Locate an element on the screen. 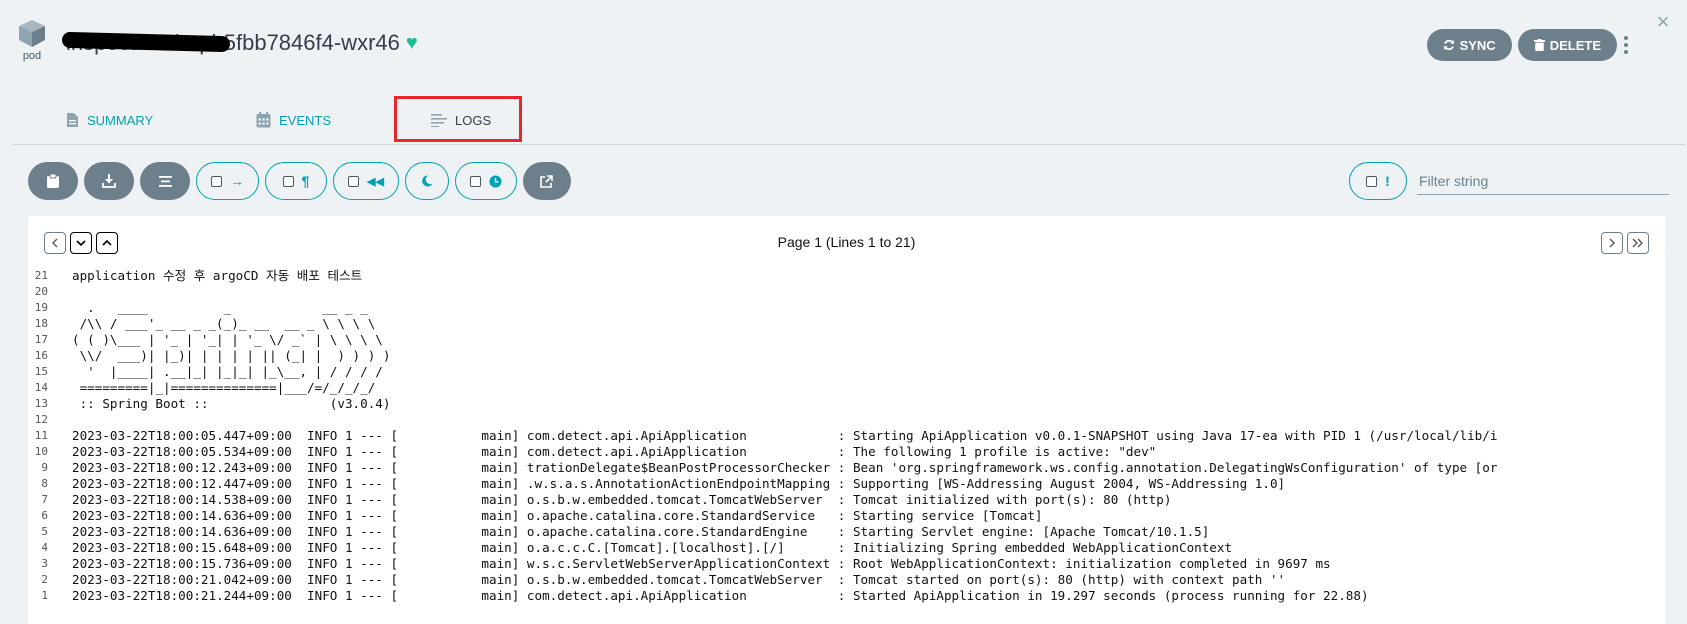 The width and height of the screenshot is (1687, 624). line-number: 10 is located at coordinates (41, 451).